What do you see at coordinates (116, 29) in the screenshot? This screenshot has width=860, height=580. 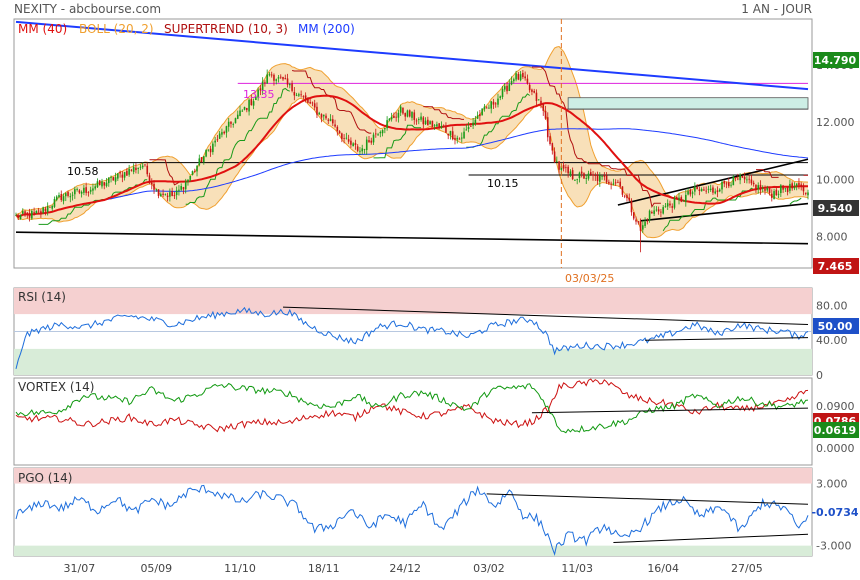 I see `legend-boll: BOLL (20, 2)` at bounding box center [116, 29].